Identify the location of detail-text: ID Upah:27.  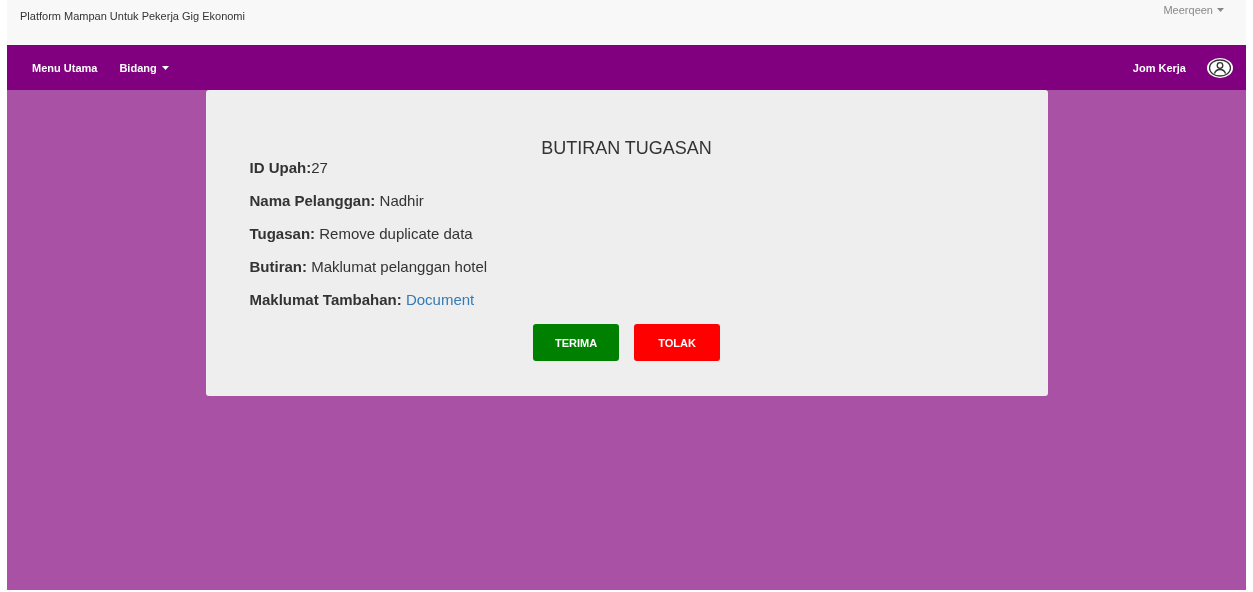
(289, 168).